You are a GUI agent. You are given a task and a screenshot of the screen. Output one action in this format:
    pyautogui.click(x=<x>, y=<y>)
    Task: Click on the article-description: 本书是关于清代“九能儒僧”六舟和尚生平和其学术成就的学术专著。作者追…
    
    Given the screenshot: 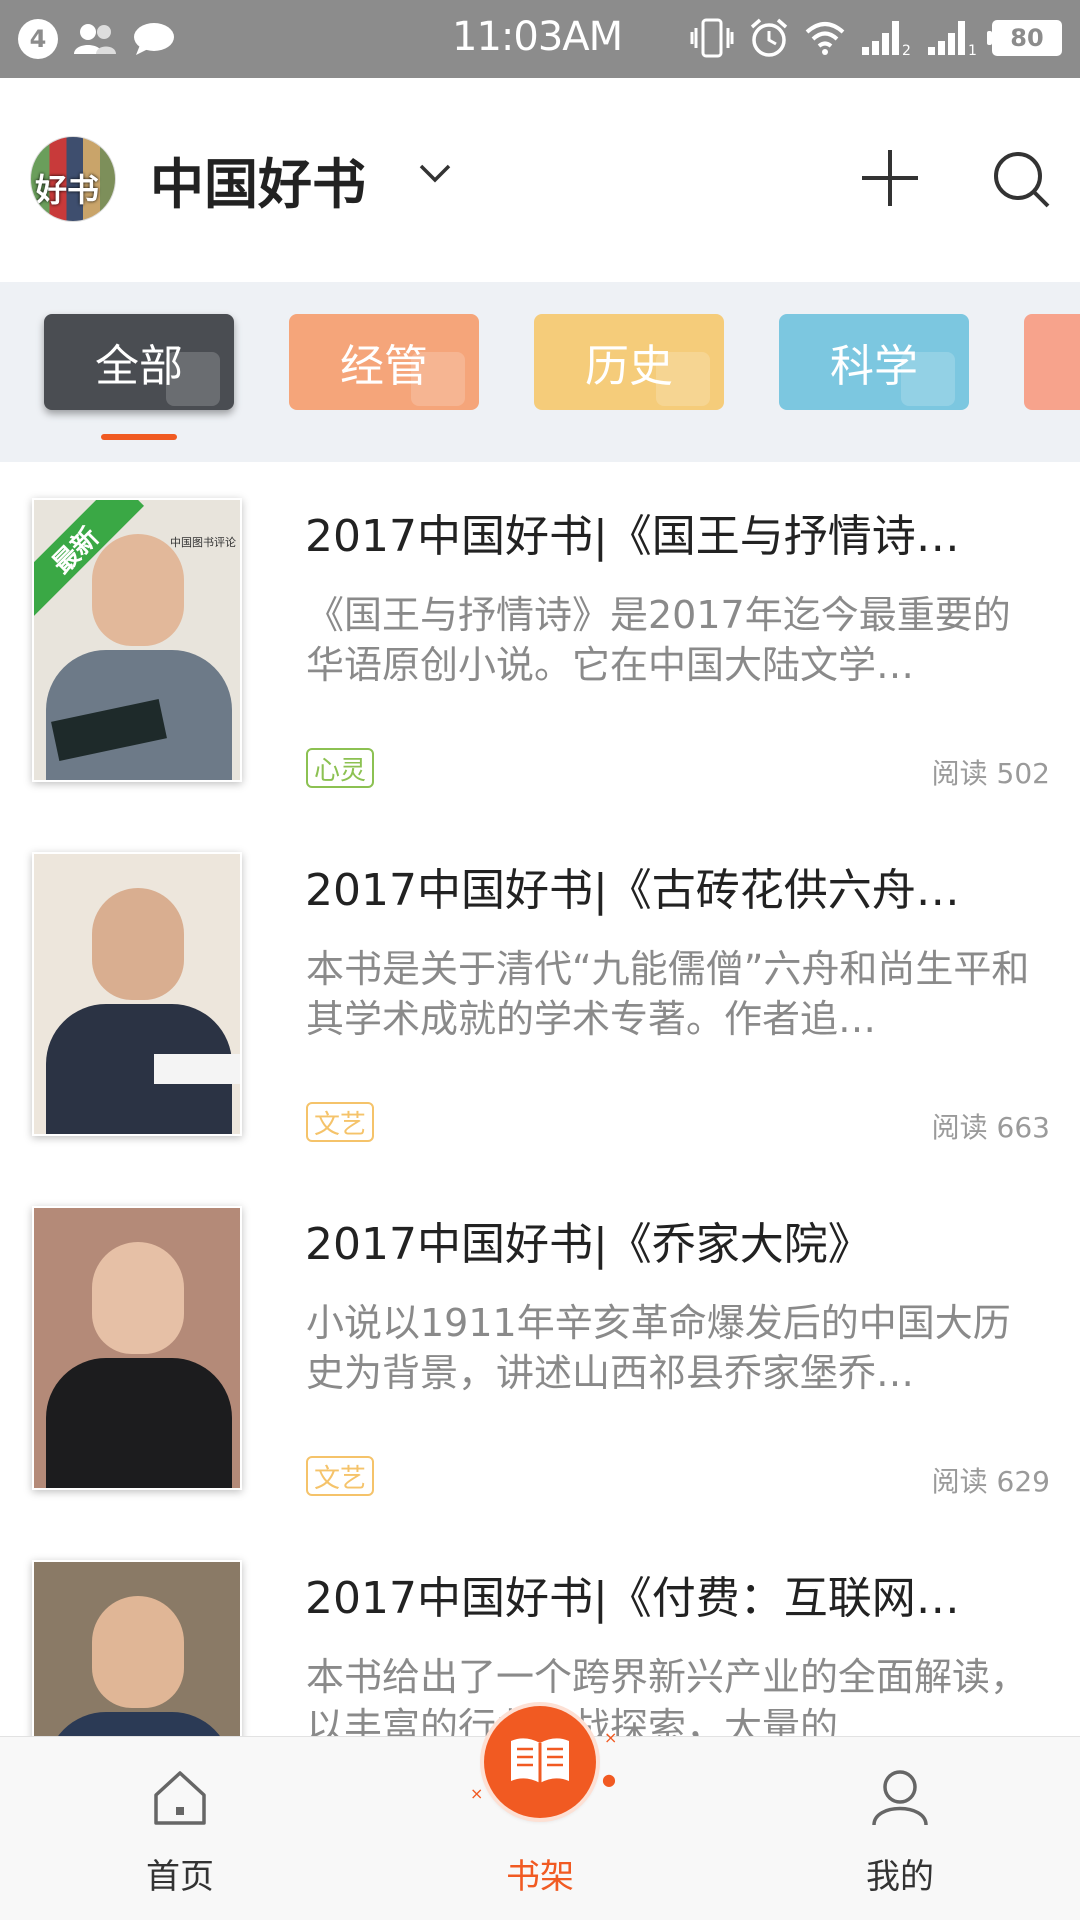 What is the action you would take?
    pyautogui.click(x=668, y=994)
    